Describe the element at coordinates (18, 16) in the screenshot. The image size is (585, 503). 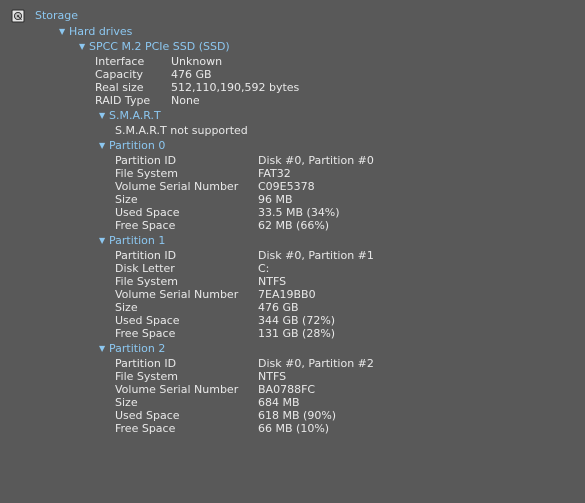
I see `hard-drive-icon` at that location.